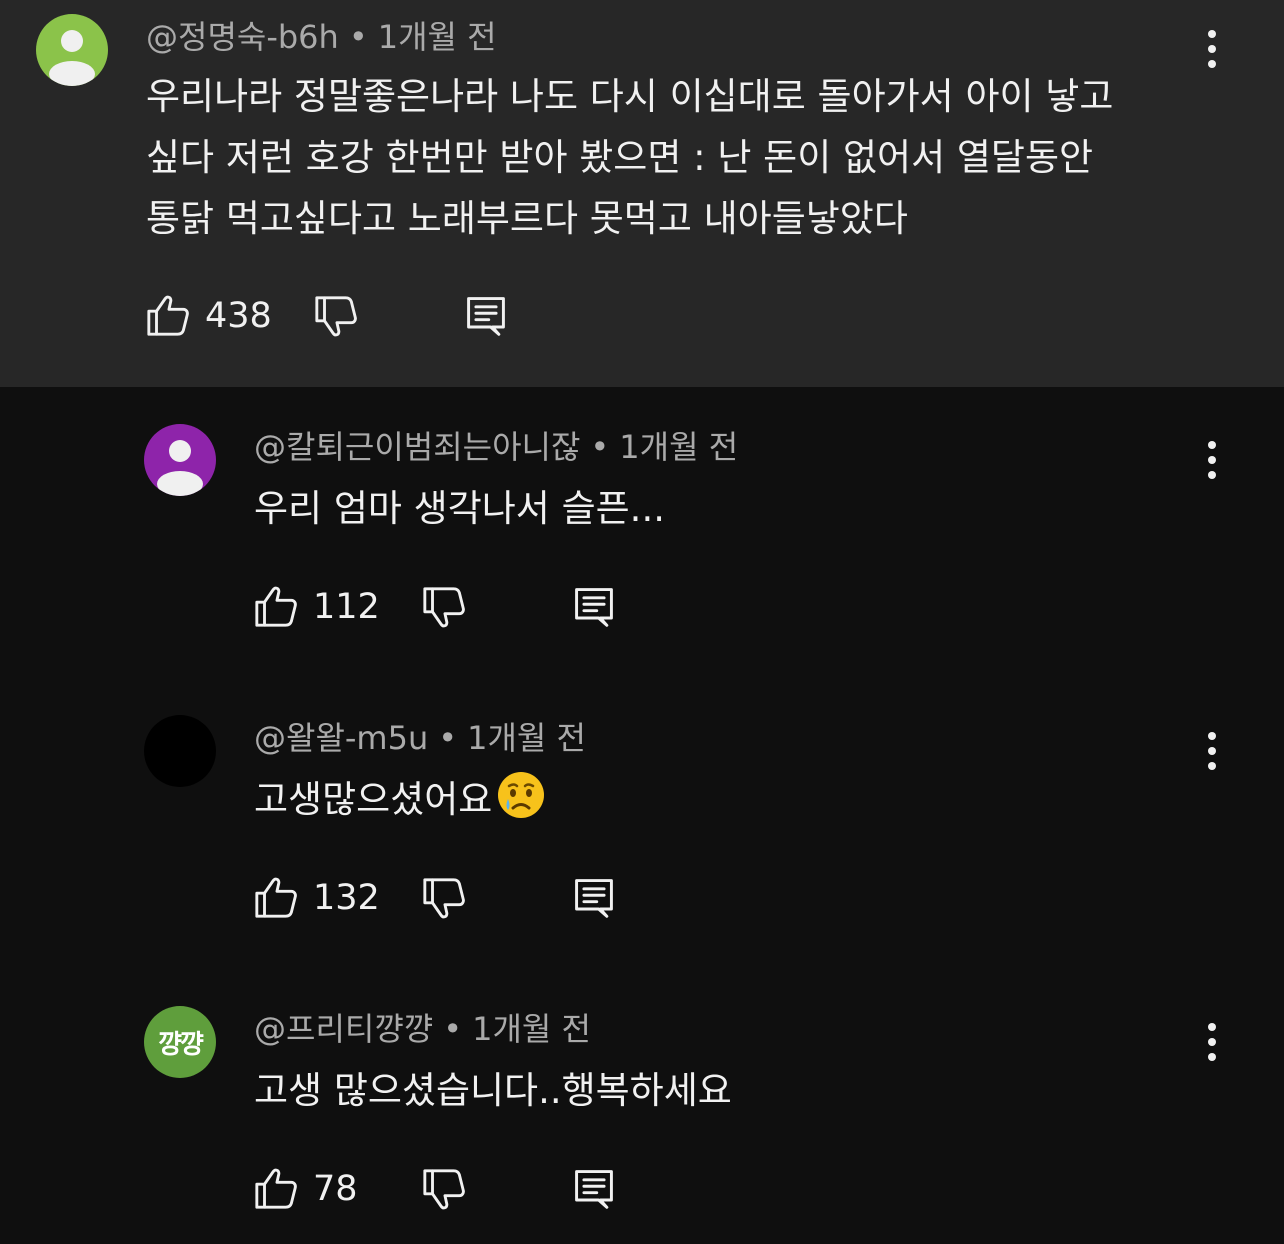  I want to click on comment-actions: 78, so click(453, 1189).